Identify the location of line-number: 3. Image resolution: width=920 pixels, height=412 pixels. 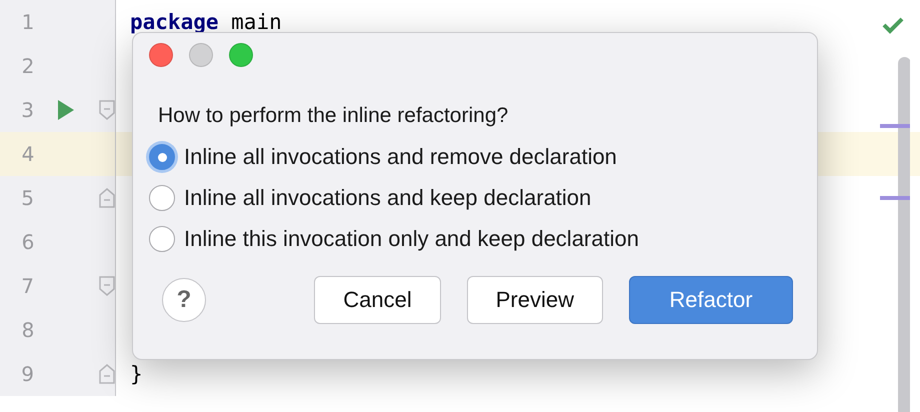
(27, 110).